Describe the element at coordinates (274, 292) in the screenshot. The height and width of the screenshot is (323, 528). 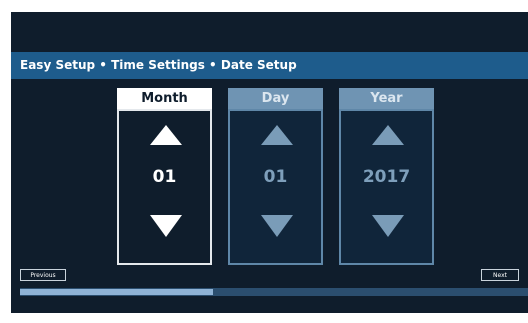
I see `progress-bar` at that location.